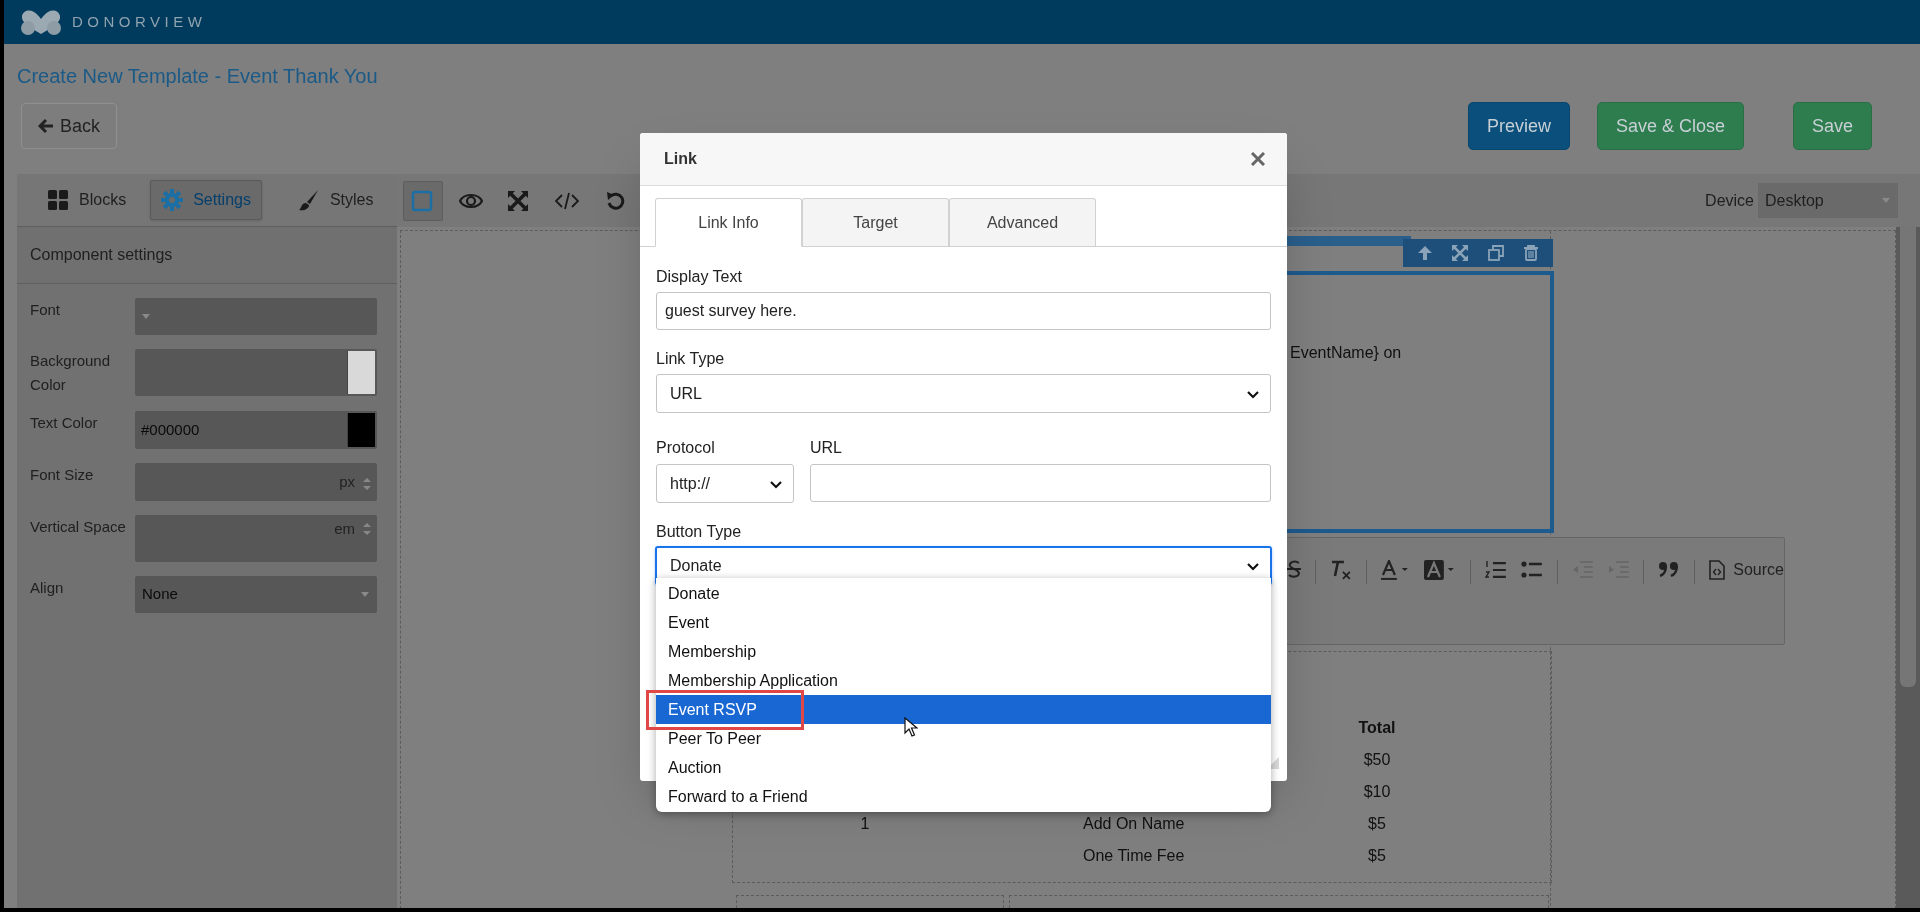 This screenshot has height=912, width=1920. I want to click on table-cell-text: $50, so click(1377, 760).